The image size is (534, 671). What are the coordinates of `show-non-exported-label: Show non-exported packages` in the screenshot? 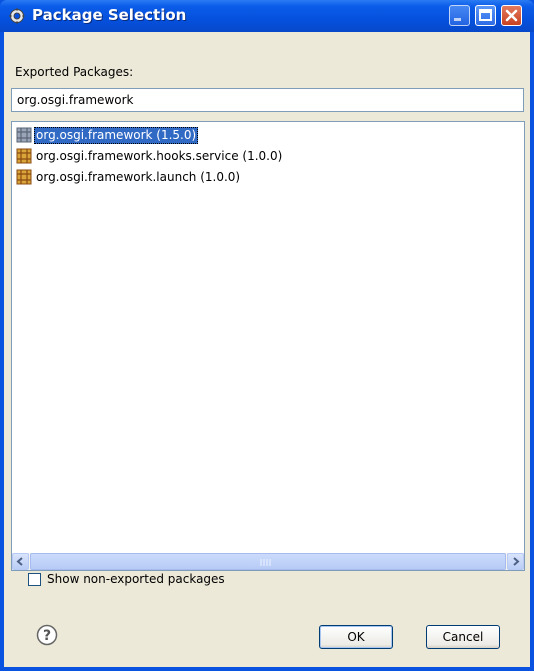 It's located at (136, 579).